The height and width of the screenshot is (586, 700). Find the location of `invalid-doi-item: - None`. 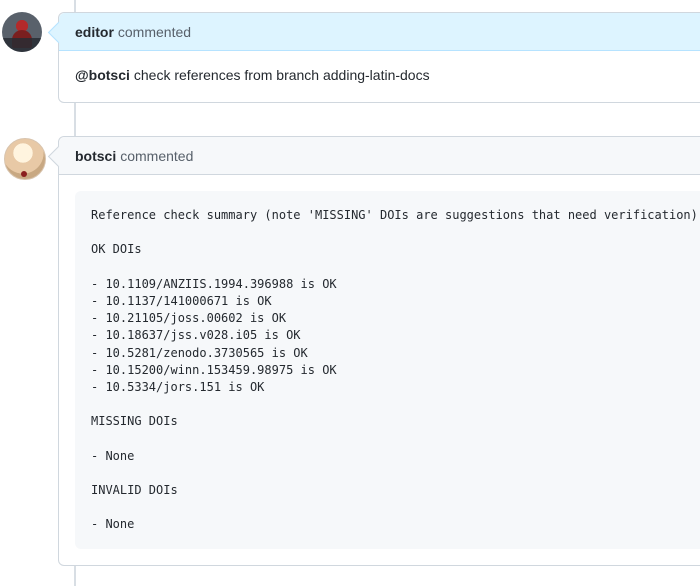

invalid-doi-item: - None is located at coordinates (113, 524).